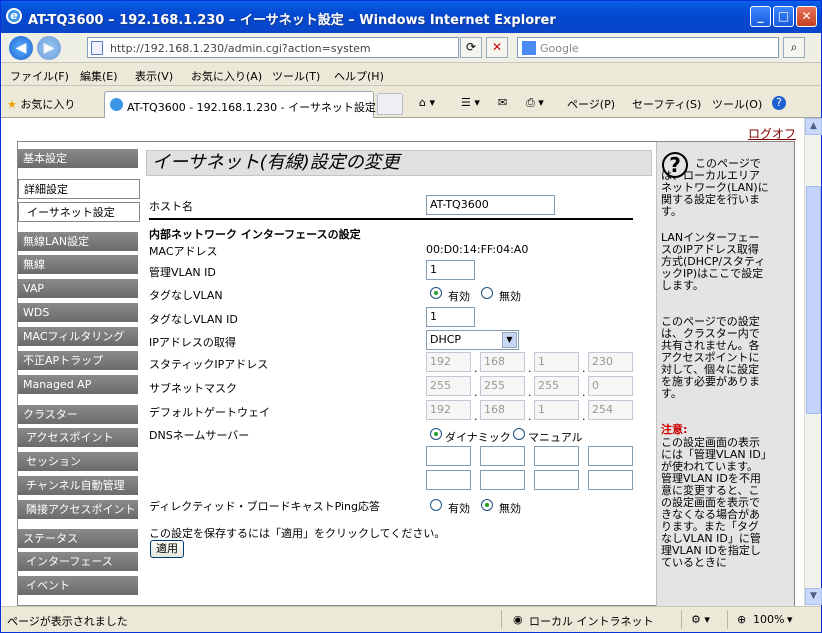 The height and width of the screenshot is (633, 822). I want to click on untagged-vlan-label: タグなしVLAN, so click(186, 295).